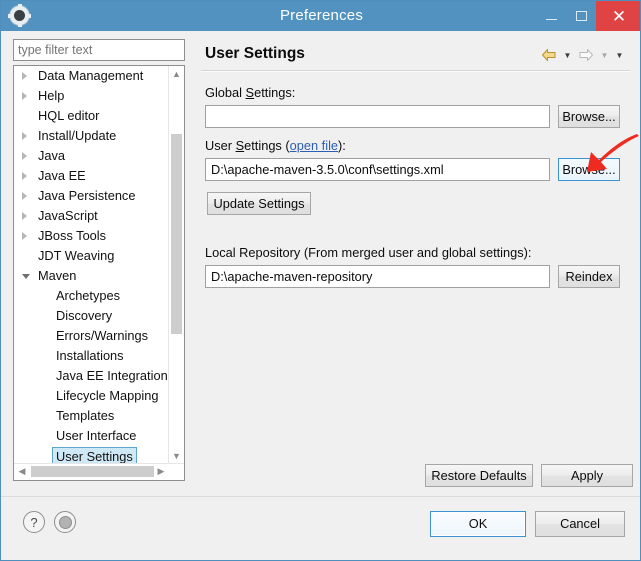  What do you see at coordinates (161, 471) in the screenshot?
I see `scroll-right-icon: ▶` at bounding box center [161, 471].